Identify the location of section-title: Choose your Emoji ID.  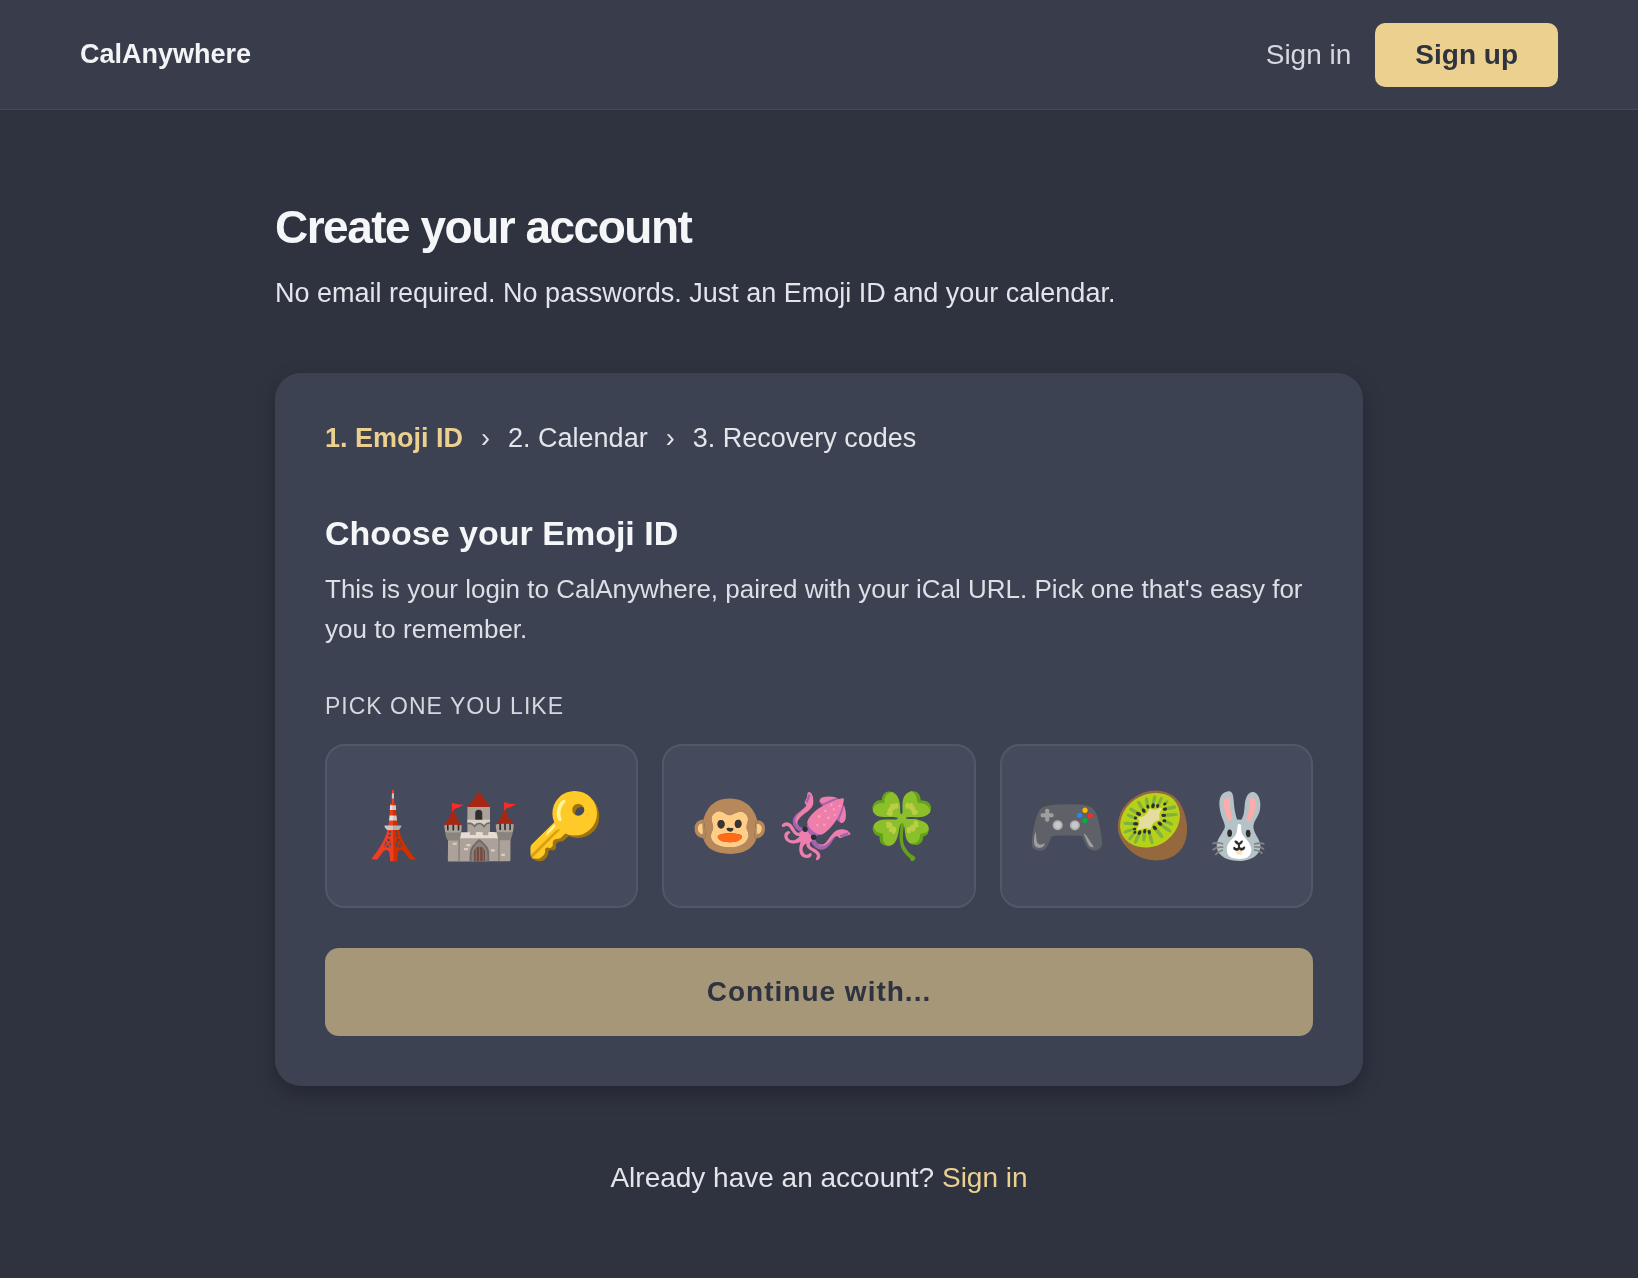
(502, 533).